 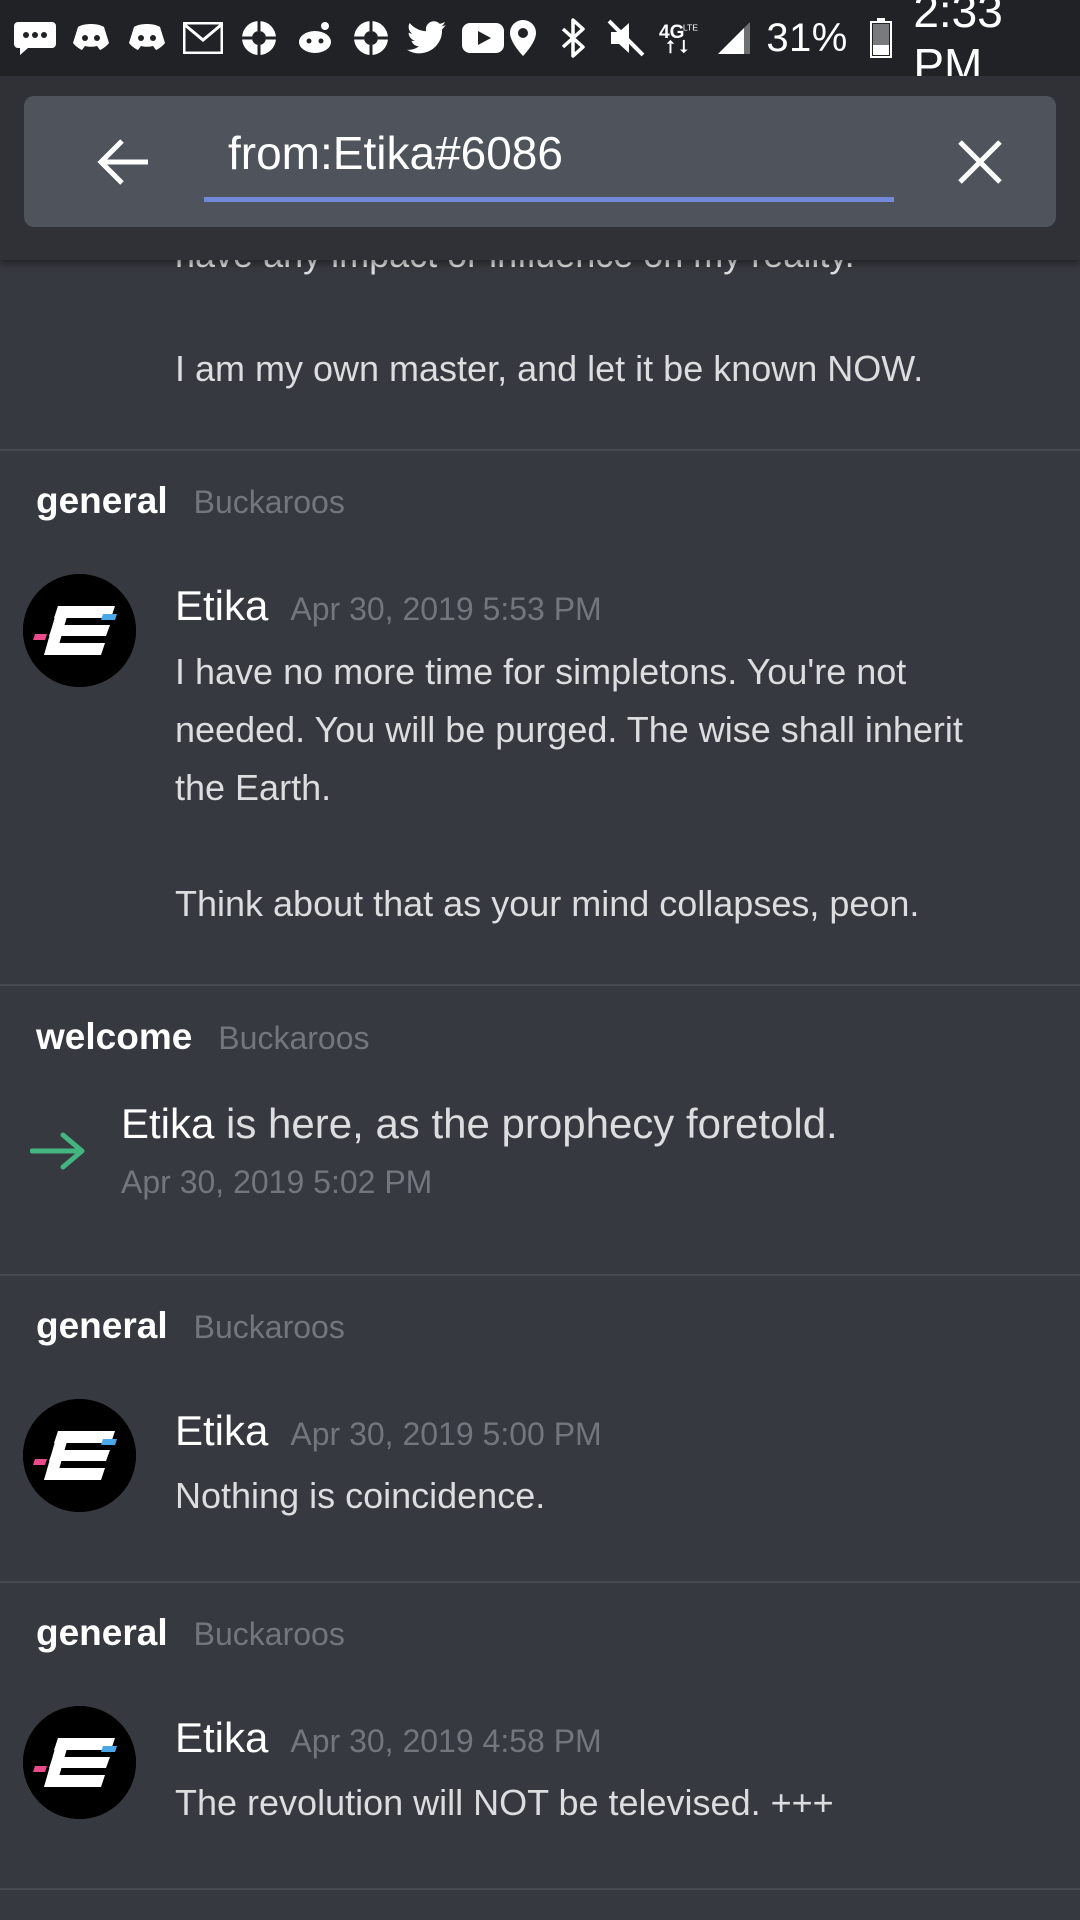 What do you see at coordinates (253, 787) in the screenshot?
I see `message-line: the Earth.` at bounding box center [253, 787].